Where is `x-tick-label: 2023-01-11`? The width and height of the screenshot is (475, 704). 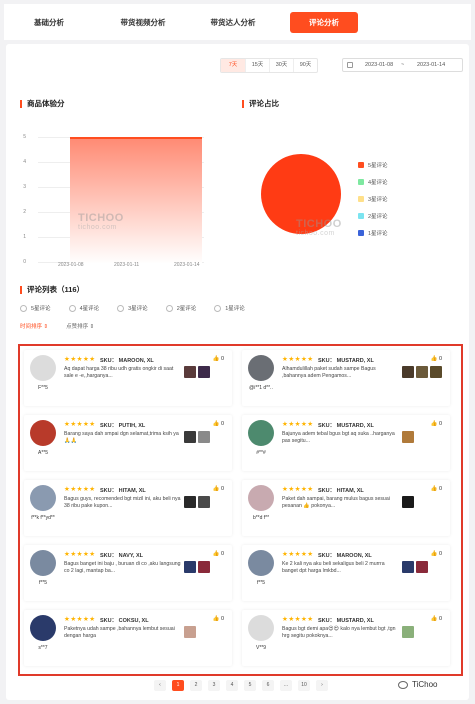 x-tick-label: 2023-01-11 is located at coordinates (127, 265).